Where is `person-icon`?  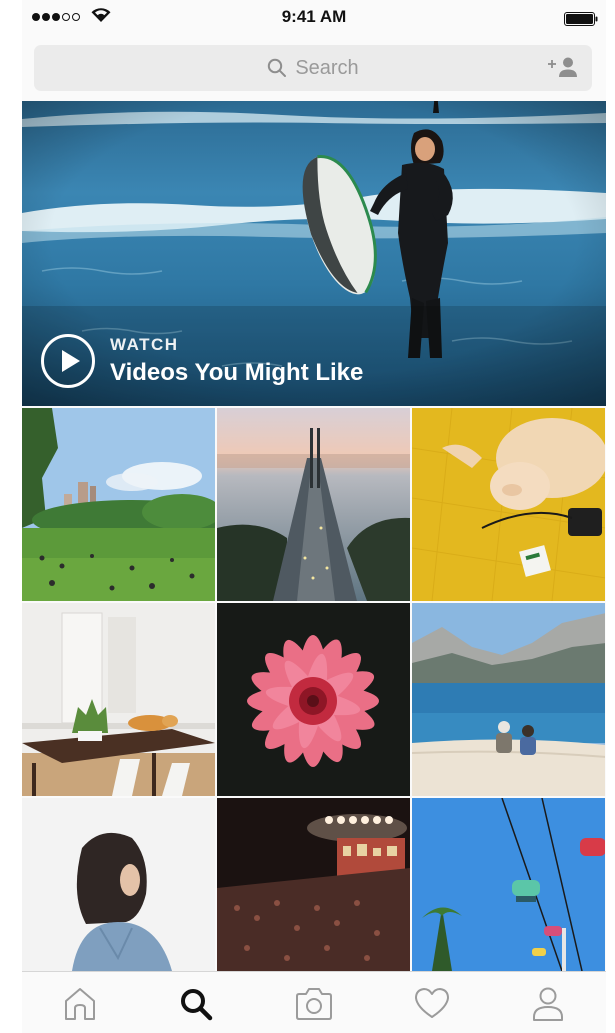 person-icon is located at coordinates (548, 1004).